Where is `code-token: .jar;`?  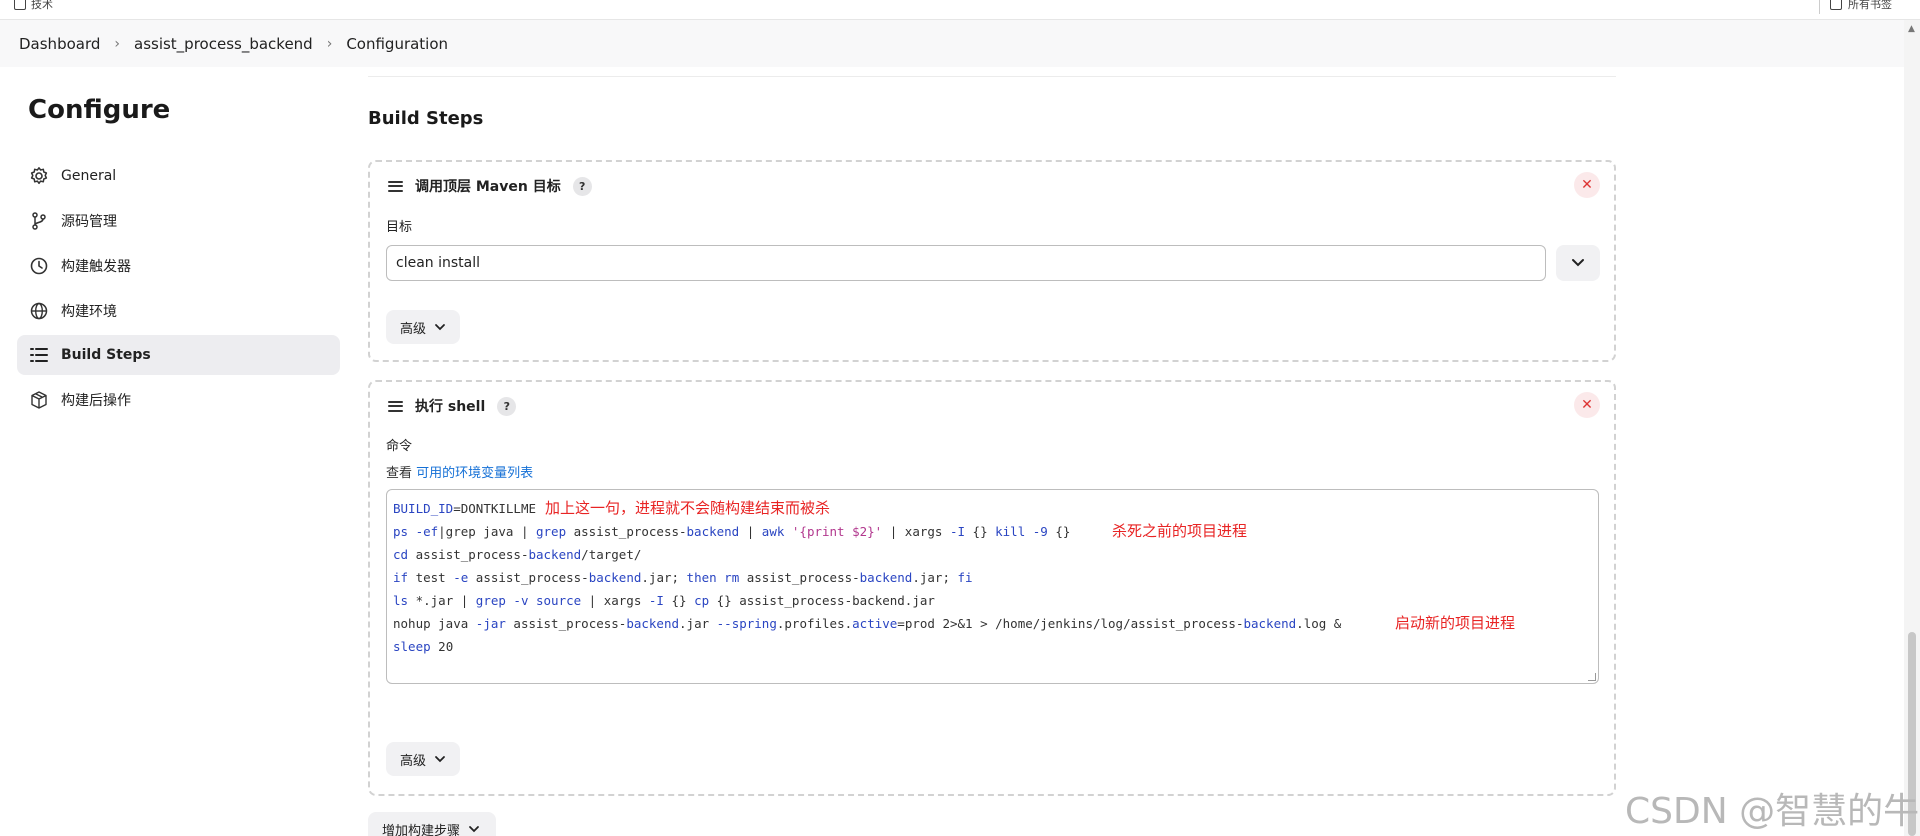 code-token: .jar; is located at coordinates (935, 577).